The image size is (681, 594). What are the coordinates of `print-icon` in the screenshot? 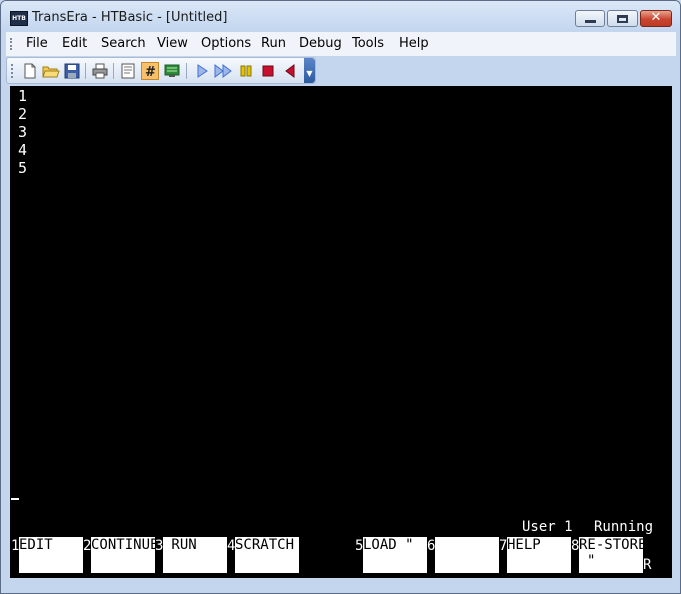 It's located at (100, 71).